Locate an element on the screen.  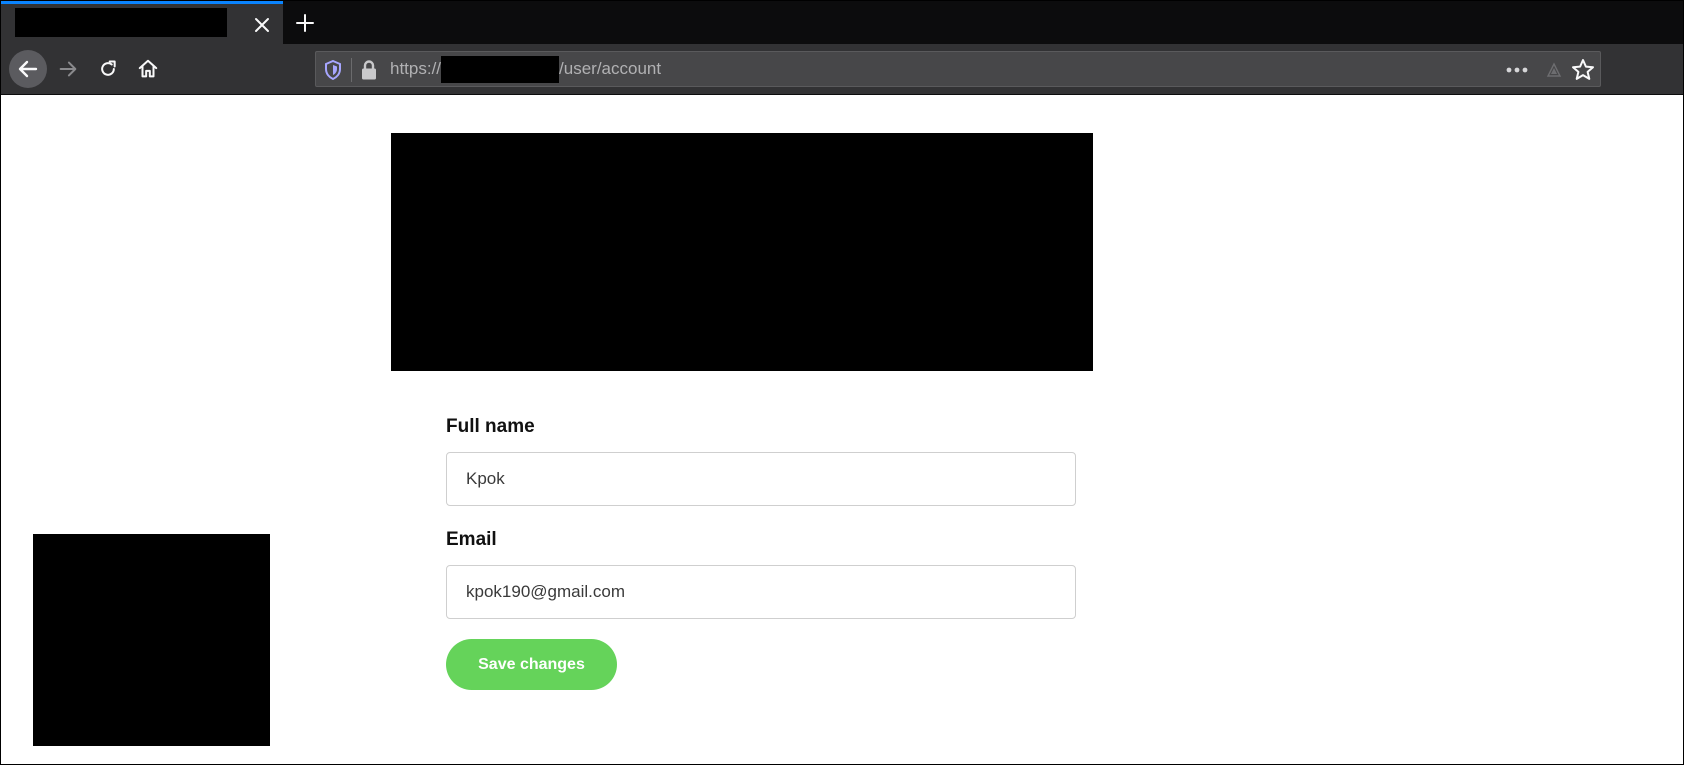
more-dots-icon is located at coordinates (1517, 70).